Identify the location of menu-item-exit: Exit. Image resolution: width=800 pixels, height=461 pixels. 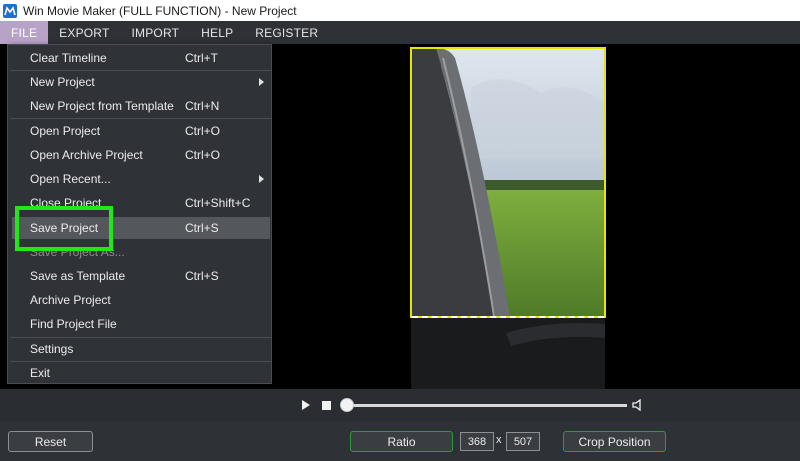
(141, 373).